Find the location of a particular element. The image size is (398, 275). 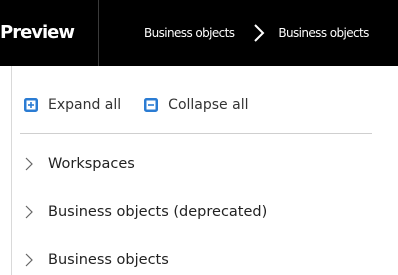

header-divider is located at coordinates (98, 33).